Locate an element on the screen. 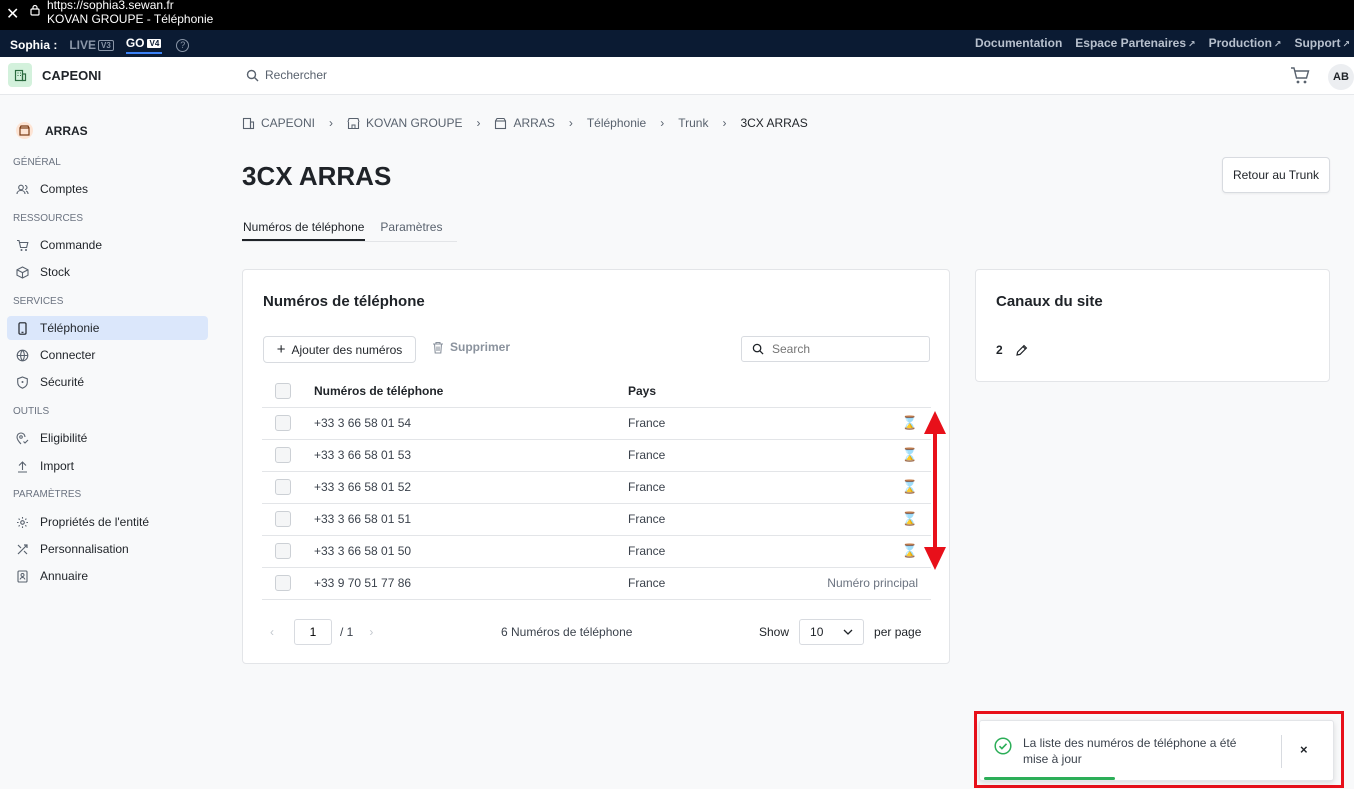 This screenshot has height=789, width=1354. row-number: +33 3 66 58 01 54 is located at coordinates (471, 423).